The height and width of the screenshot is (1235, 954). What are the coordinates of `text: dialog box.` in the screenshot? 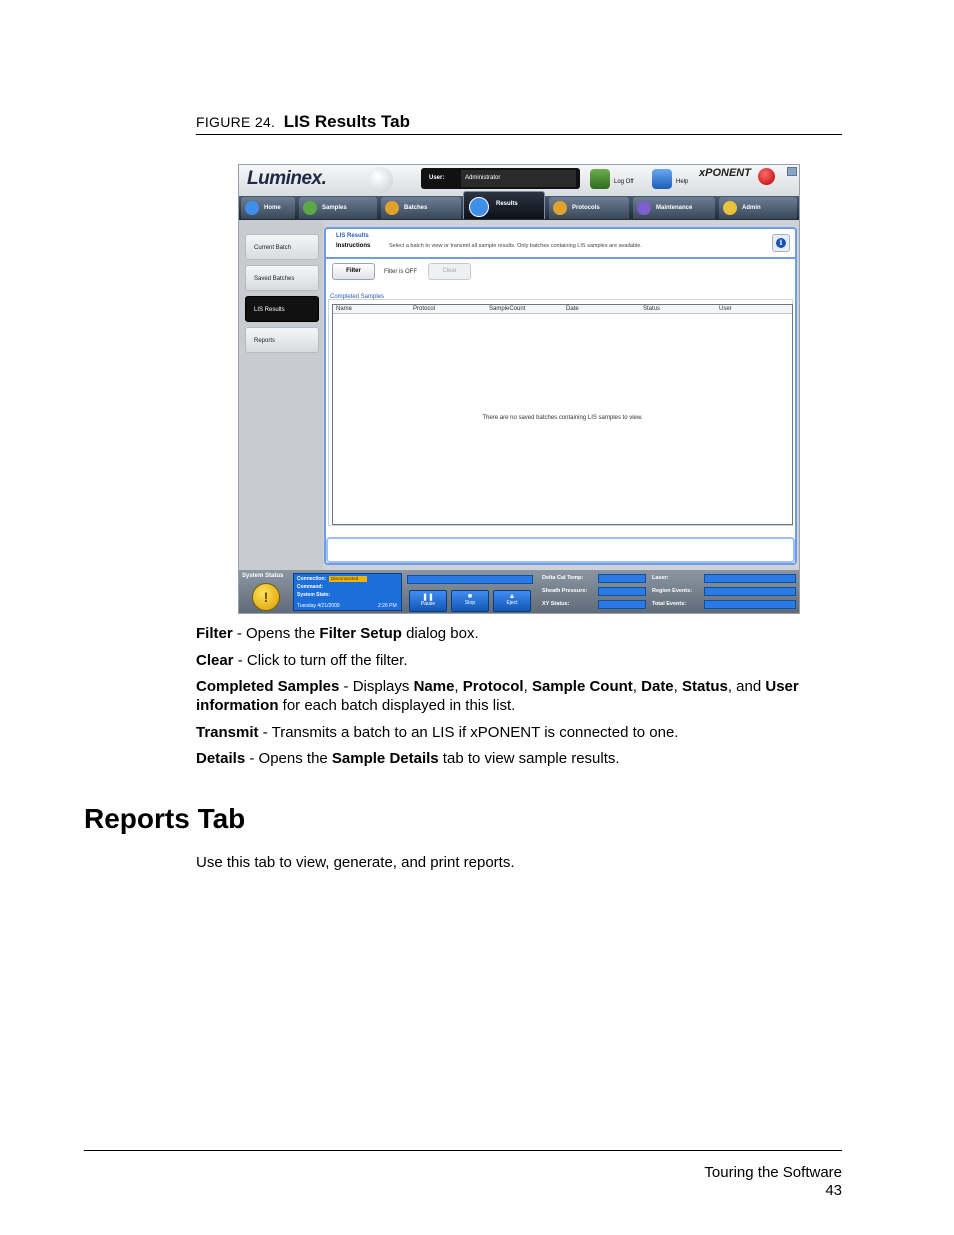 It's located at (440, 633).